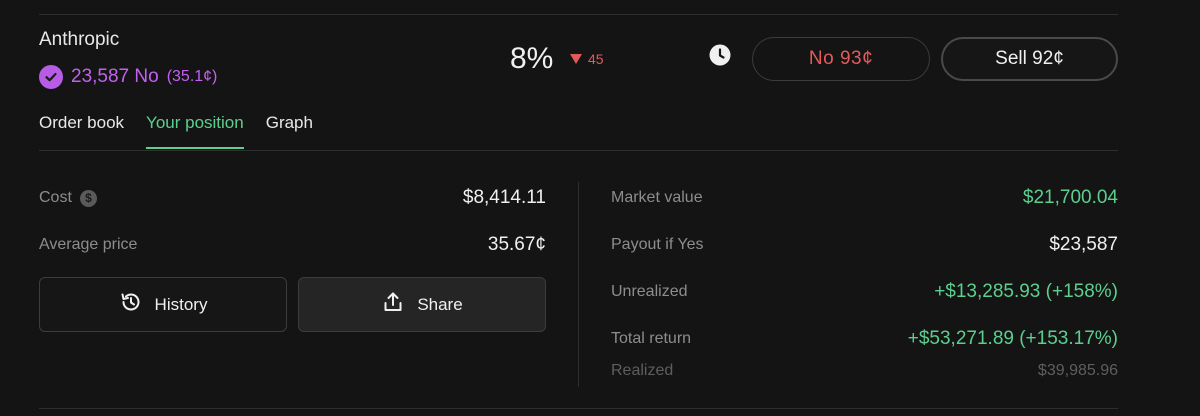 The width and height of the screenshot is (1200, 416). What do you see at coordinates (657, 244) in the screenshot?
I see `payout-label: Payout if Yes` at bounding box center [657, 244].